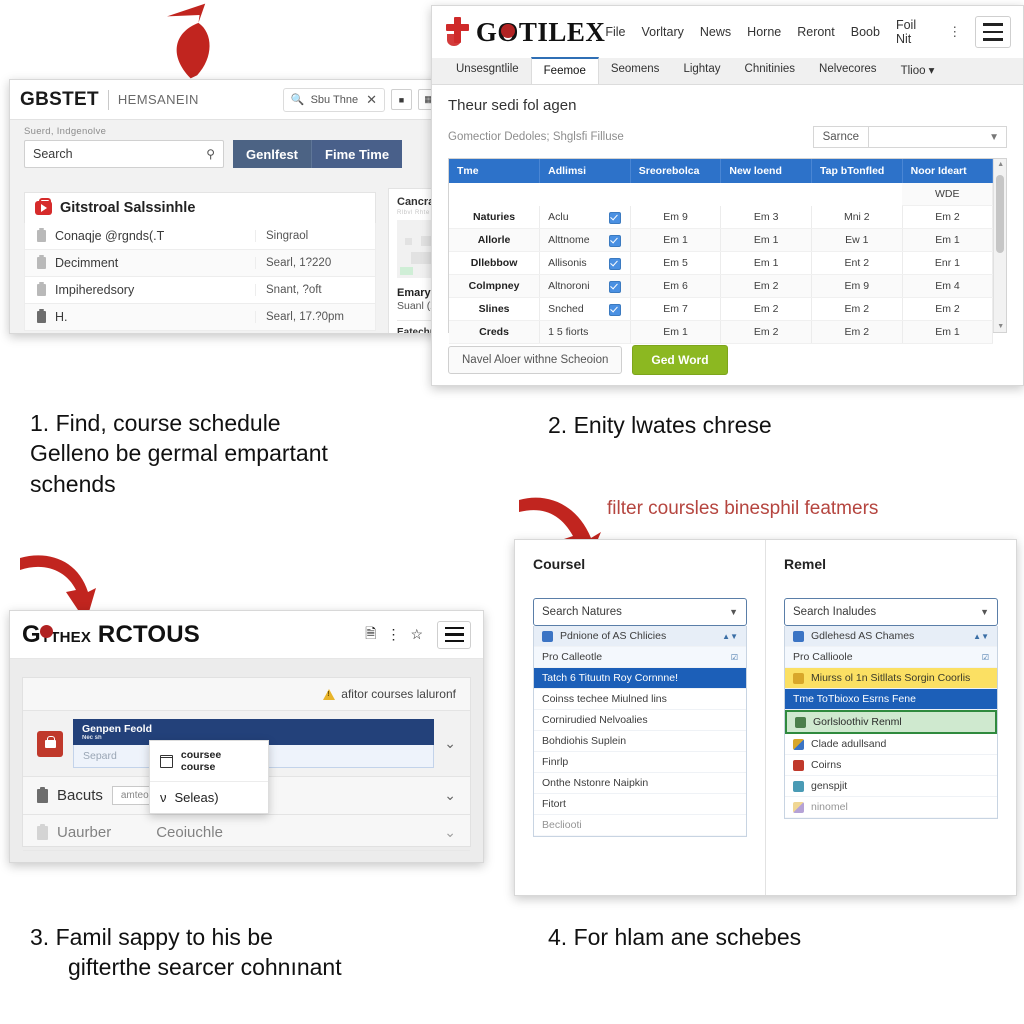  I want to click on caption-number: 4., so click(558, 937).